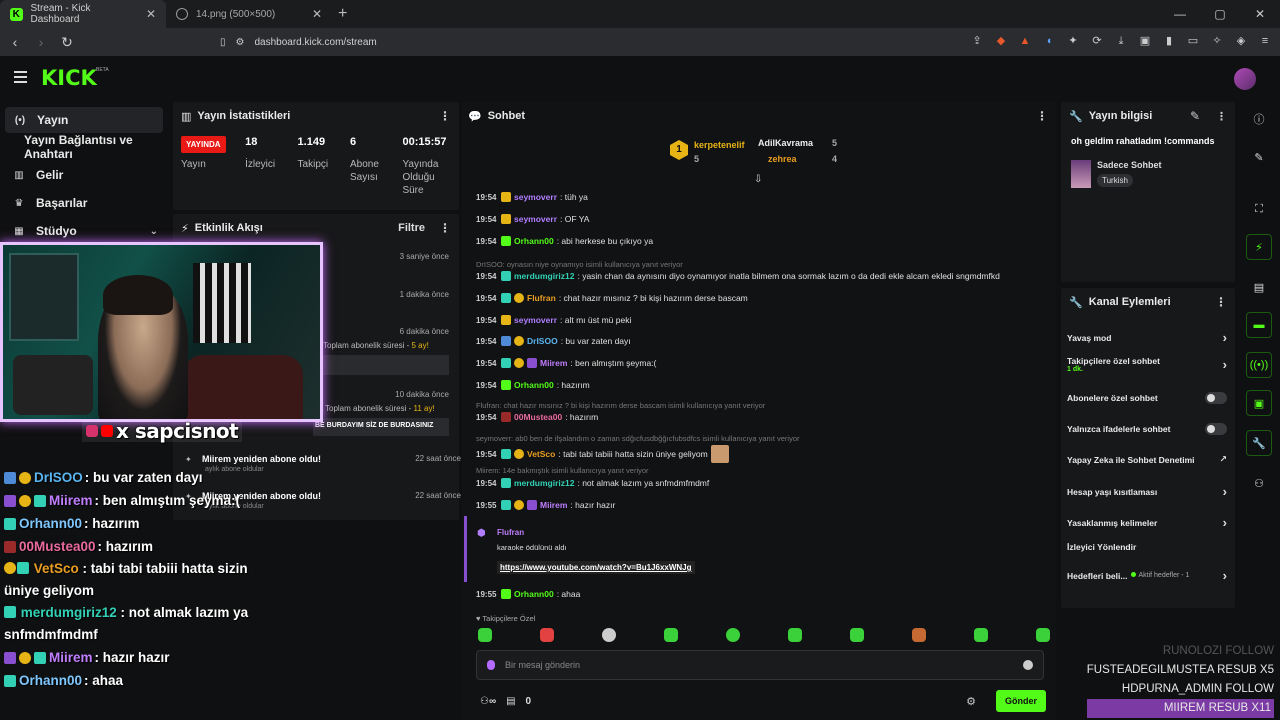 Image resolution: width=1280 pixels, height=720 pixels. I want to click on back-icon: ‹, so click(15, 42).